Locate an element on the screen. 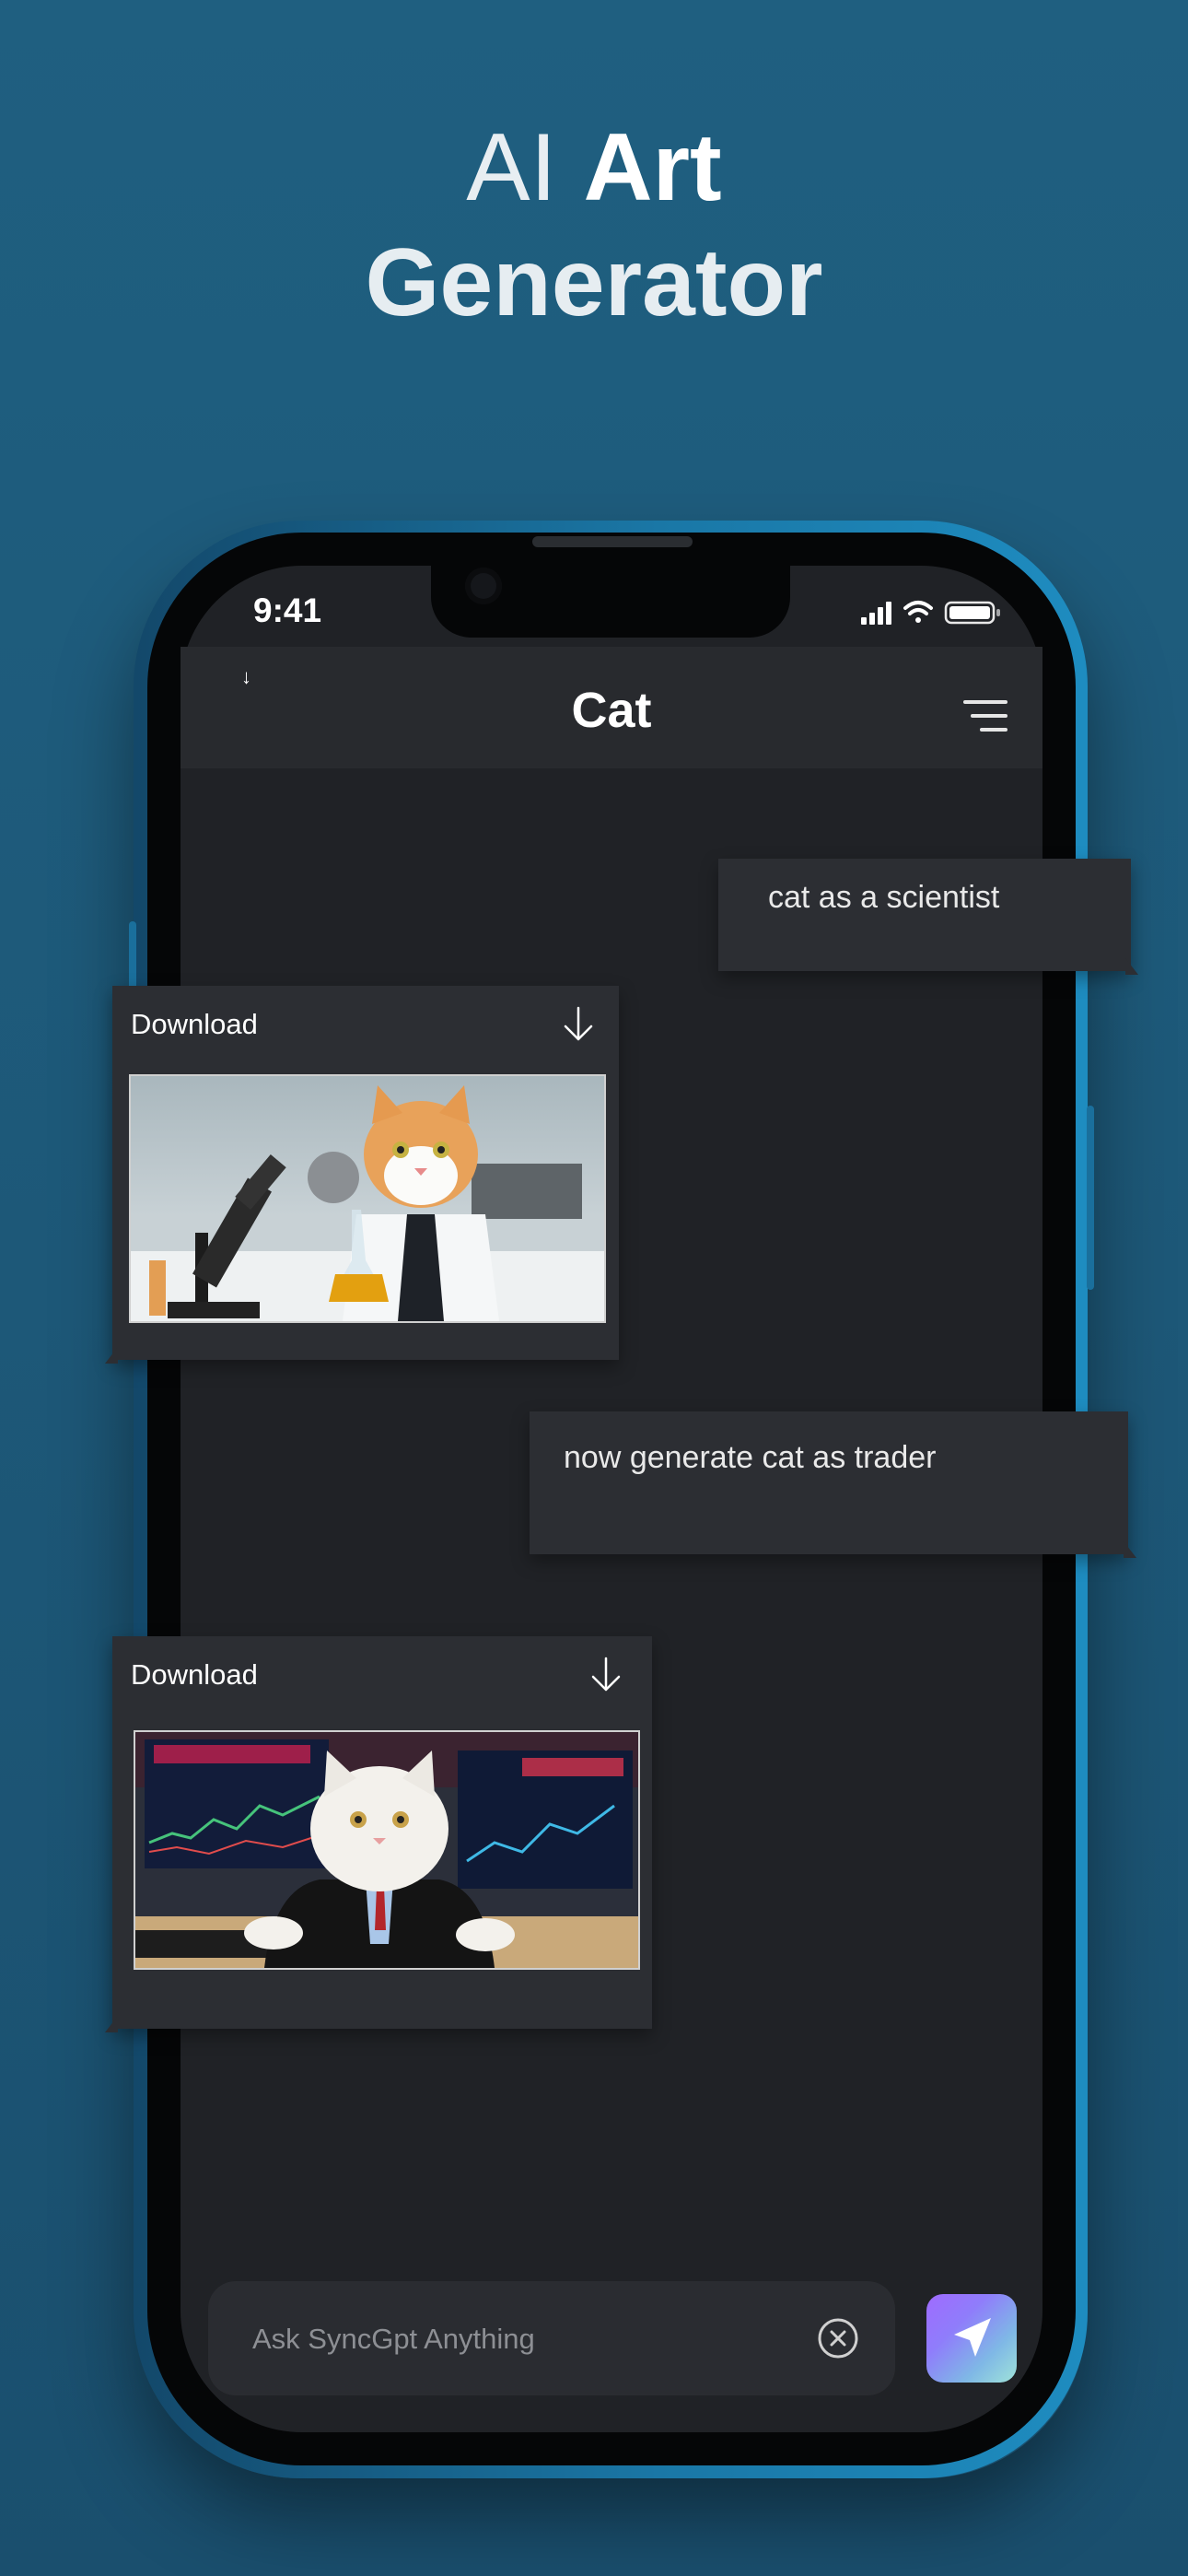 The height and width of the screenshot is (2576, 1188). headline-regular: AI is located at coordinates (511, 167).